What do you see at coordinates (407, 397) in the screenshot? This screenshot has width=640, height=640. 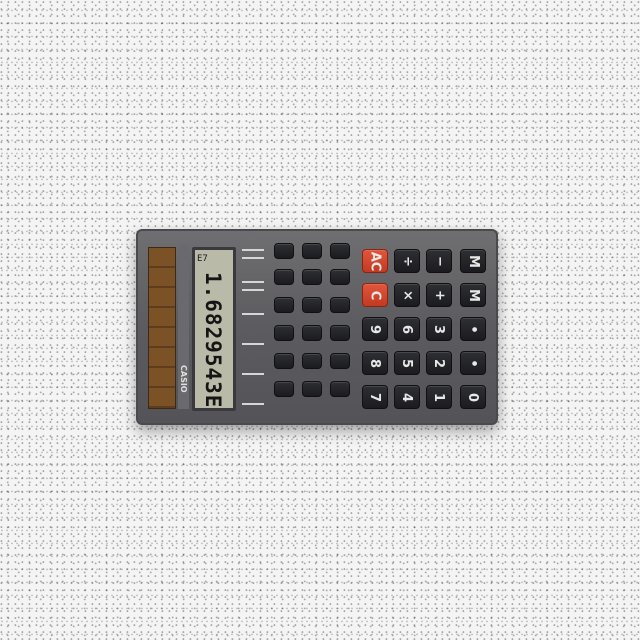 I see `digit-4-button: 4` at bounding box center [407, 397].